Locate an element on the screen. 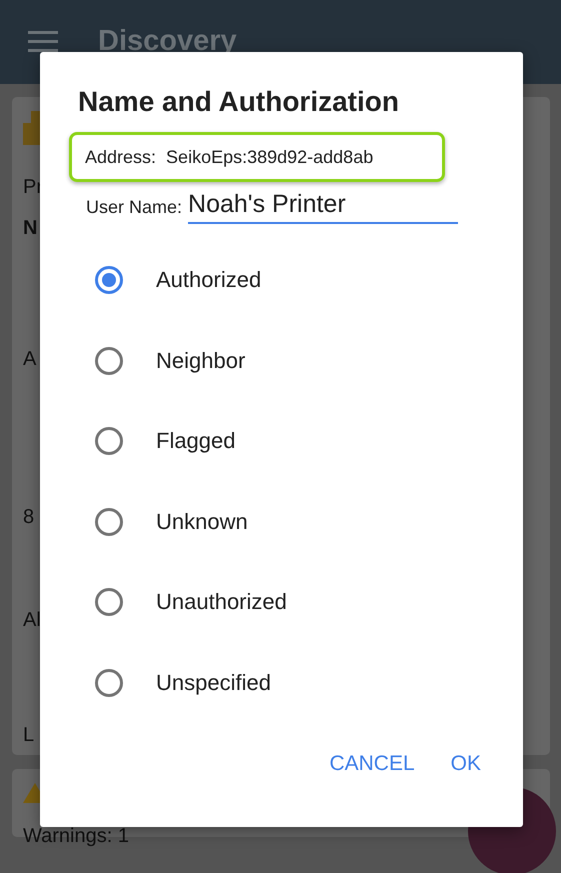 The image size is (561, 873). user-name-label: User Name: is located at coordinates (134, 208).